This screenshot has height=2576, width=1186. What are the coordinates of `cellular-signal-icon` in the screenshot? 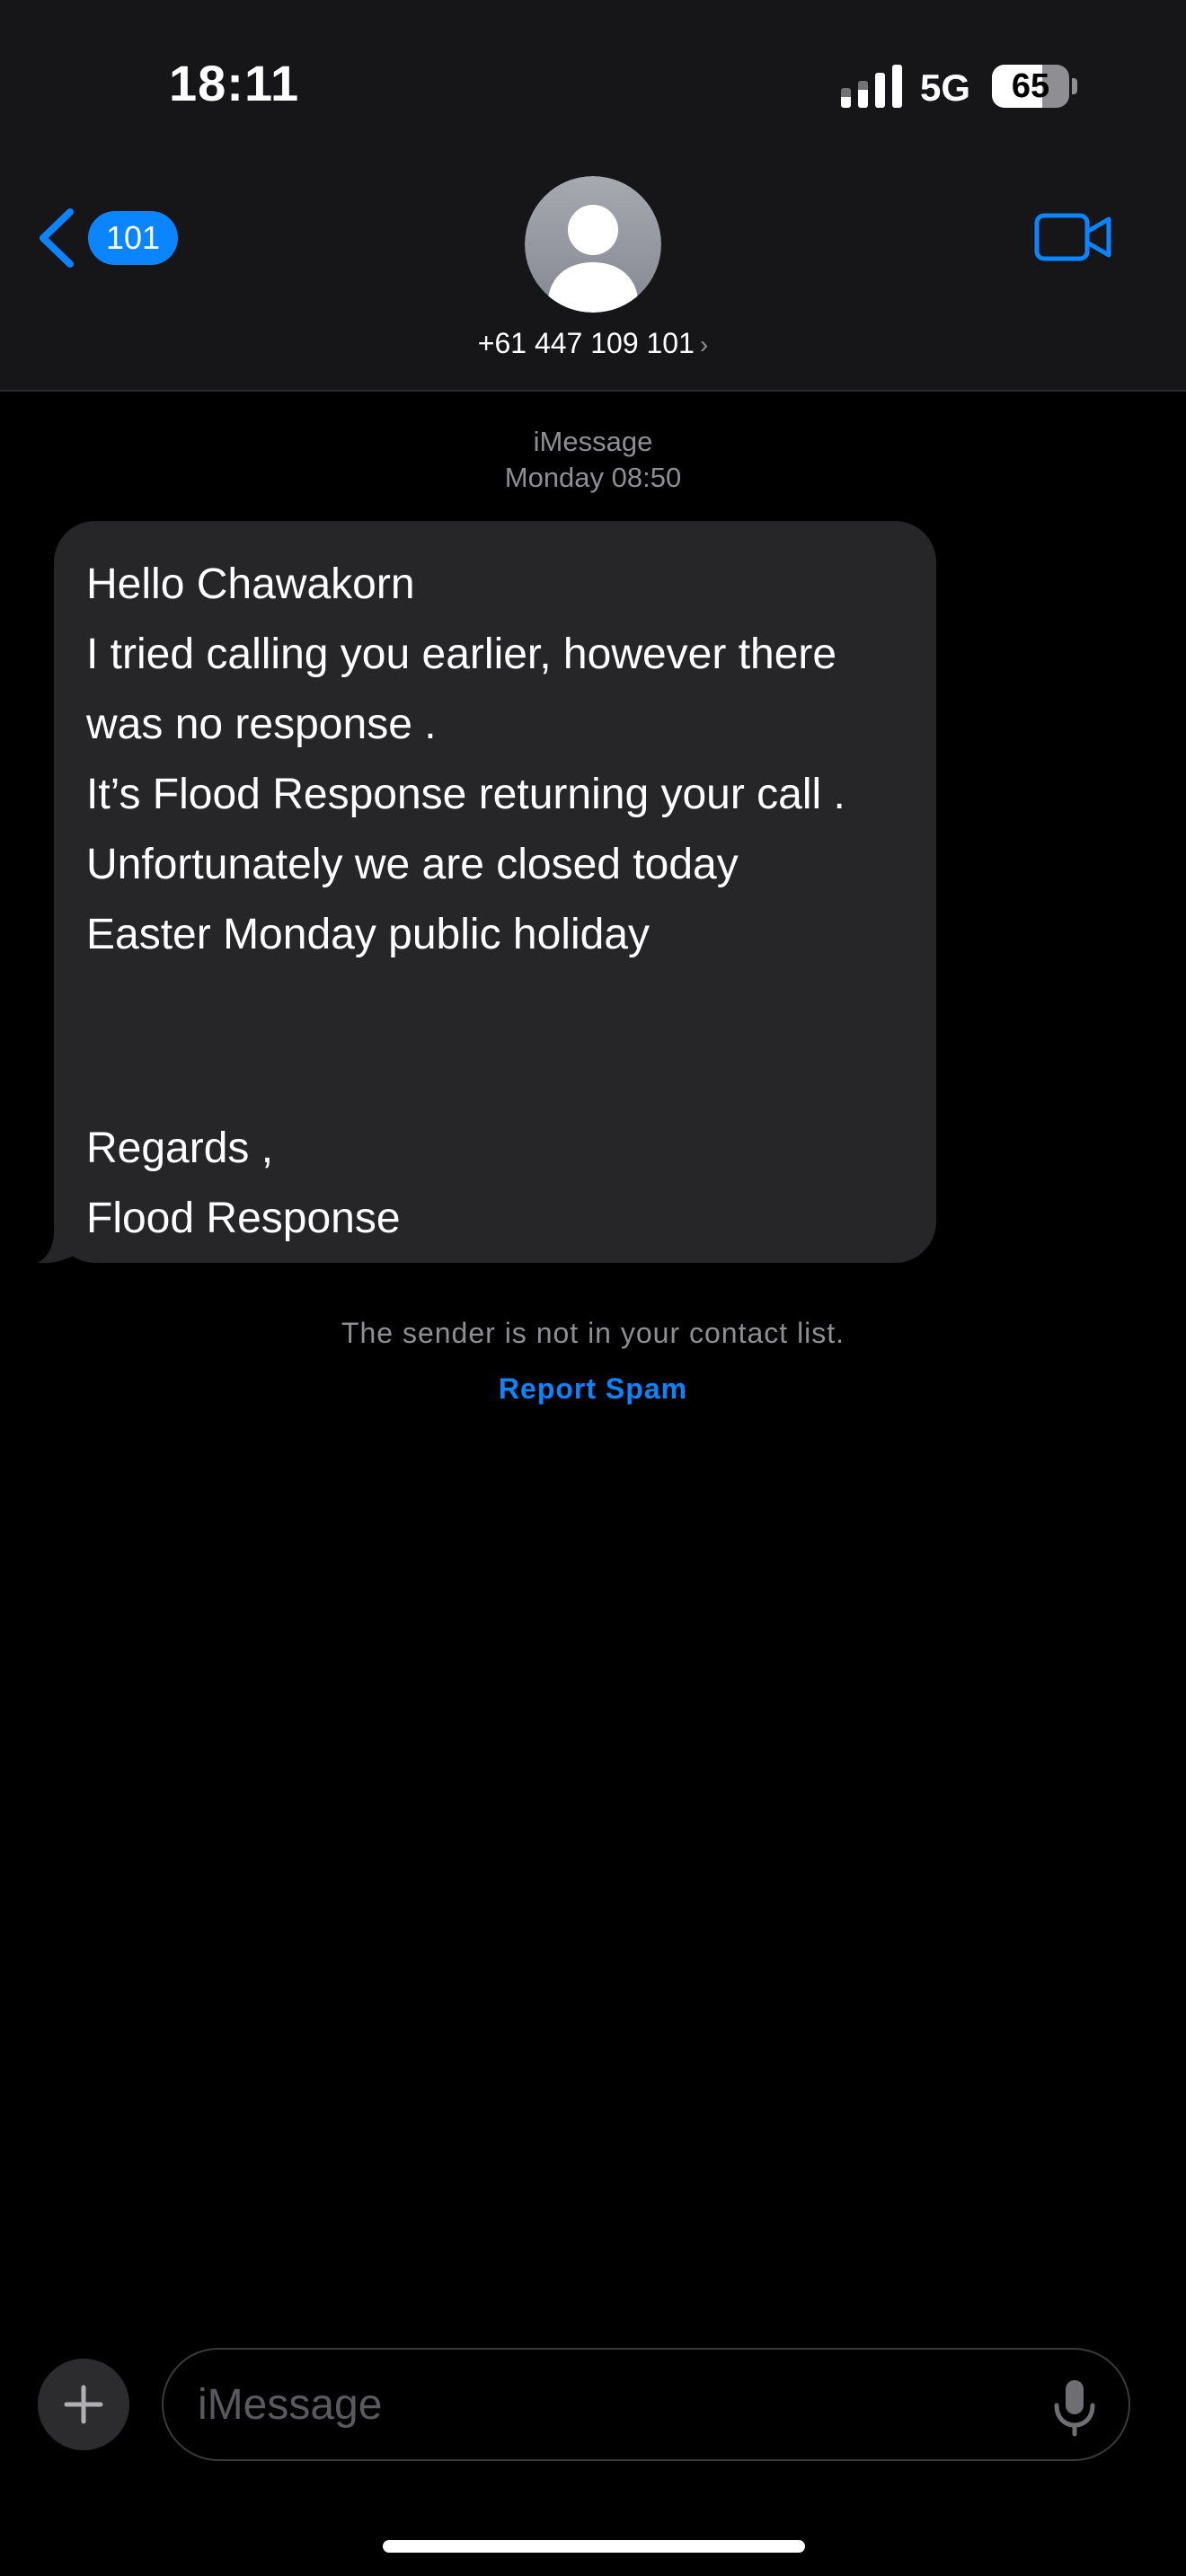 It's located at (871, 86).